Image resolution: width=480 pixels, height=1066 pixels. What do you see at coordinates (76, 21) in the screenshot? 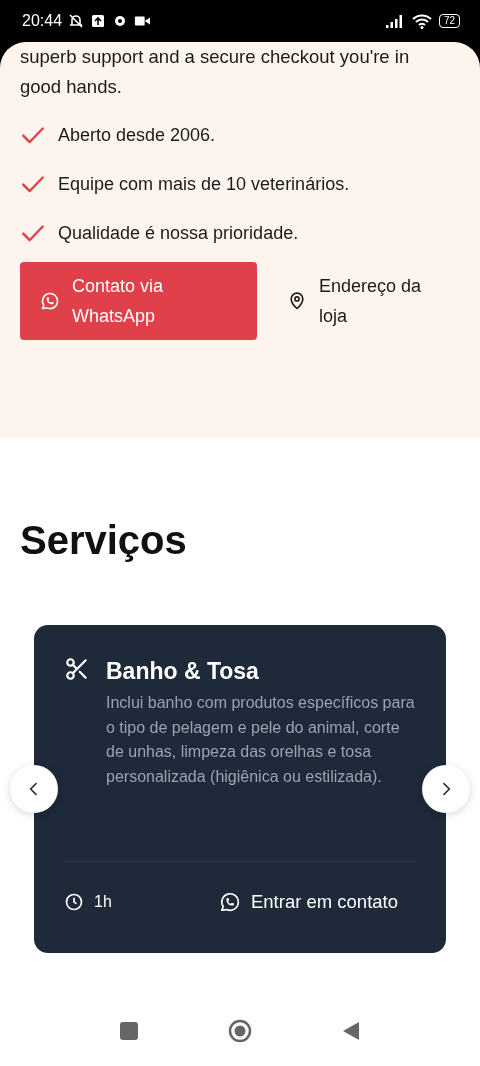
I see `muted-bell-icon` at bounding box center [76, 21].